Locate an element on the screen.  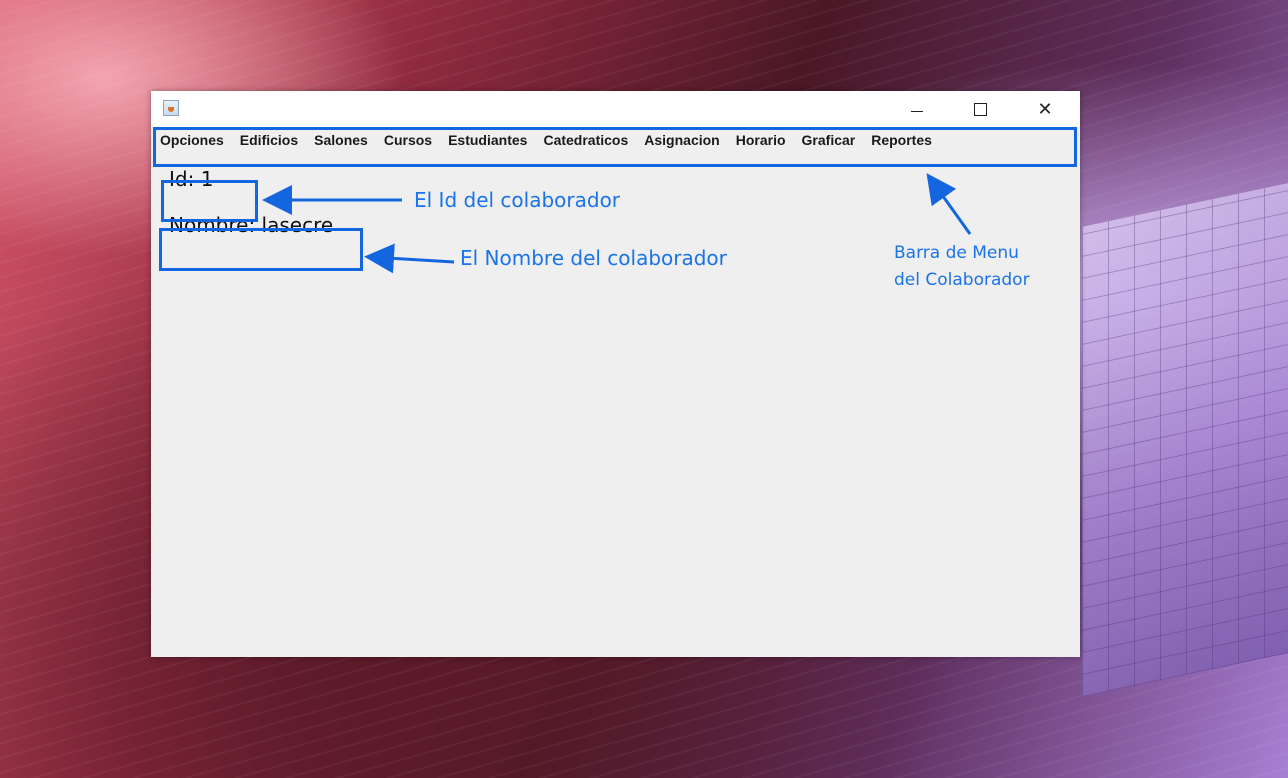
title-bar: ✕ is located at coordinates (615, 109).